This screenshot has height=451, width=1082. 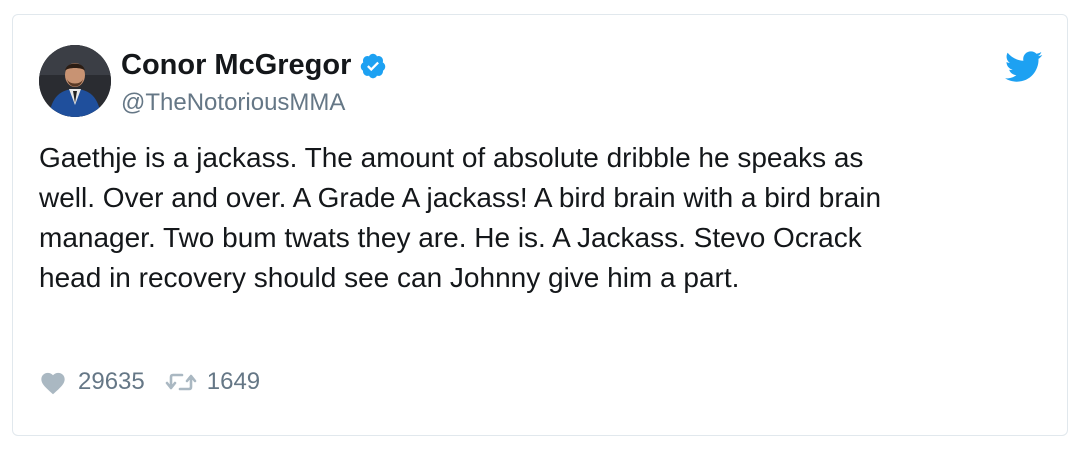 What do you see at coordinates (1023, 67) in the screenshot?
I see `twitter-bird-icon` at bounding box center [1023, 67].